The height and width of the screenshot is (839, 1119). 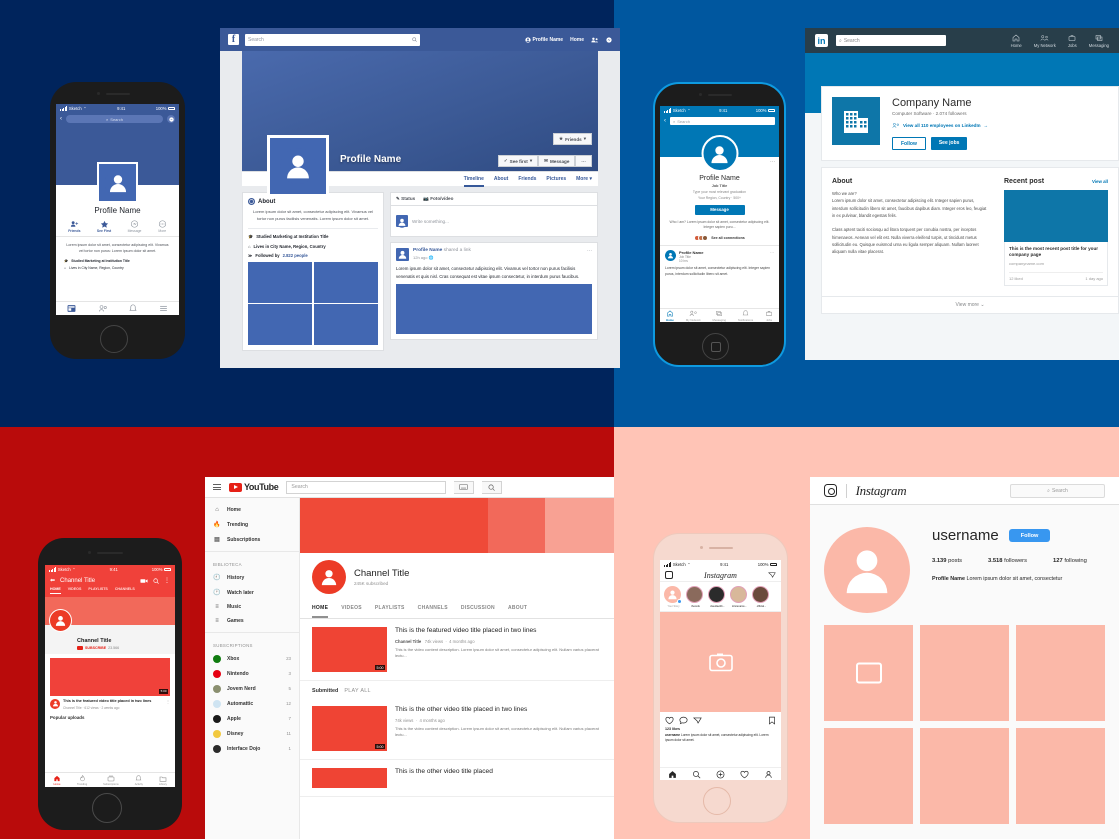 What do you see at coordinates (583, 161) in the screenshot?
I see `facebook-more-button: ···` at bounding box center [583, 161].